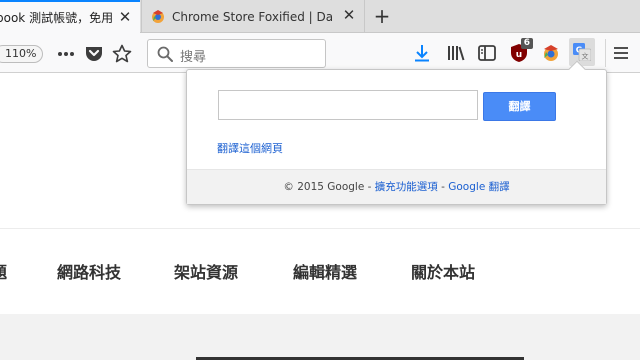 This screenshot has height=360, width=640. What do you see at coordinates (122, 53) in the screenshot?
I see `bookmark-star-icon` at bounding box center [122, 53].